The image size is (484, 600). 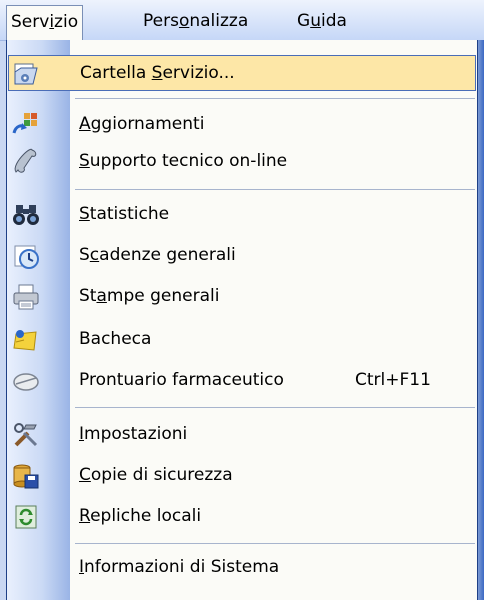 I want to click on phone-support-icon, so click(x=26, y=162).